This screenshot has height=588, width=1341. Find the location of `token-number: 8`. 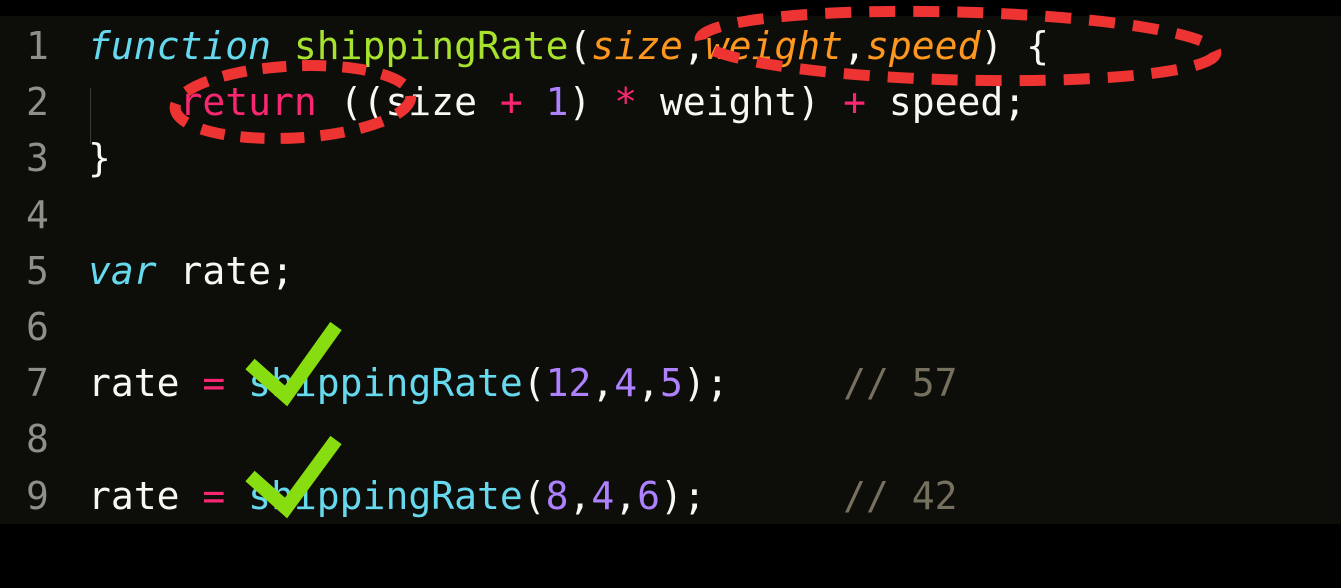

token-number: 8 is located at coordinates (557, 495).